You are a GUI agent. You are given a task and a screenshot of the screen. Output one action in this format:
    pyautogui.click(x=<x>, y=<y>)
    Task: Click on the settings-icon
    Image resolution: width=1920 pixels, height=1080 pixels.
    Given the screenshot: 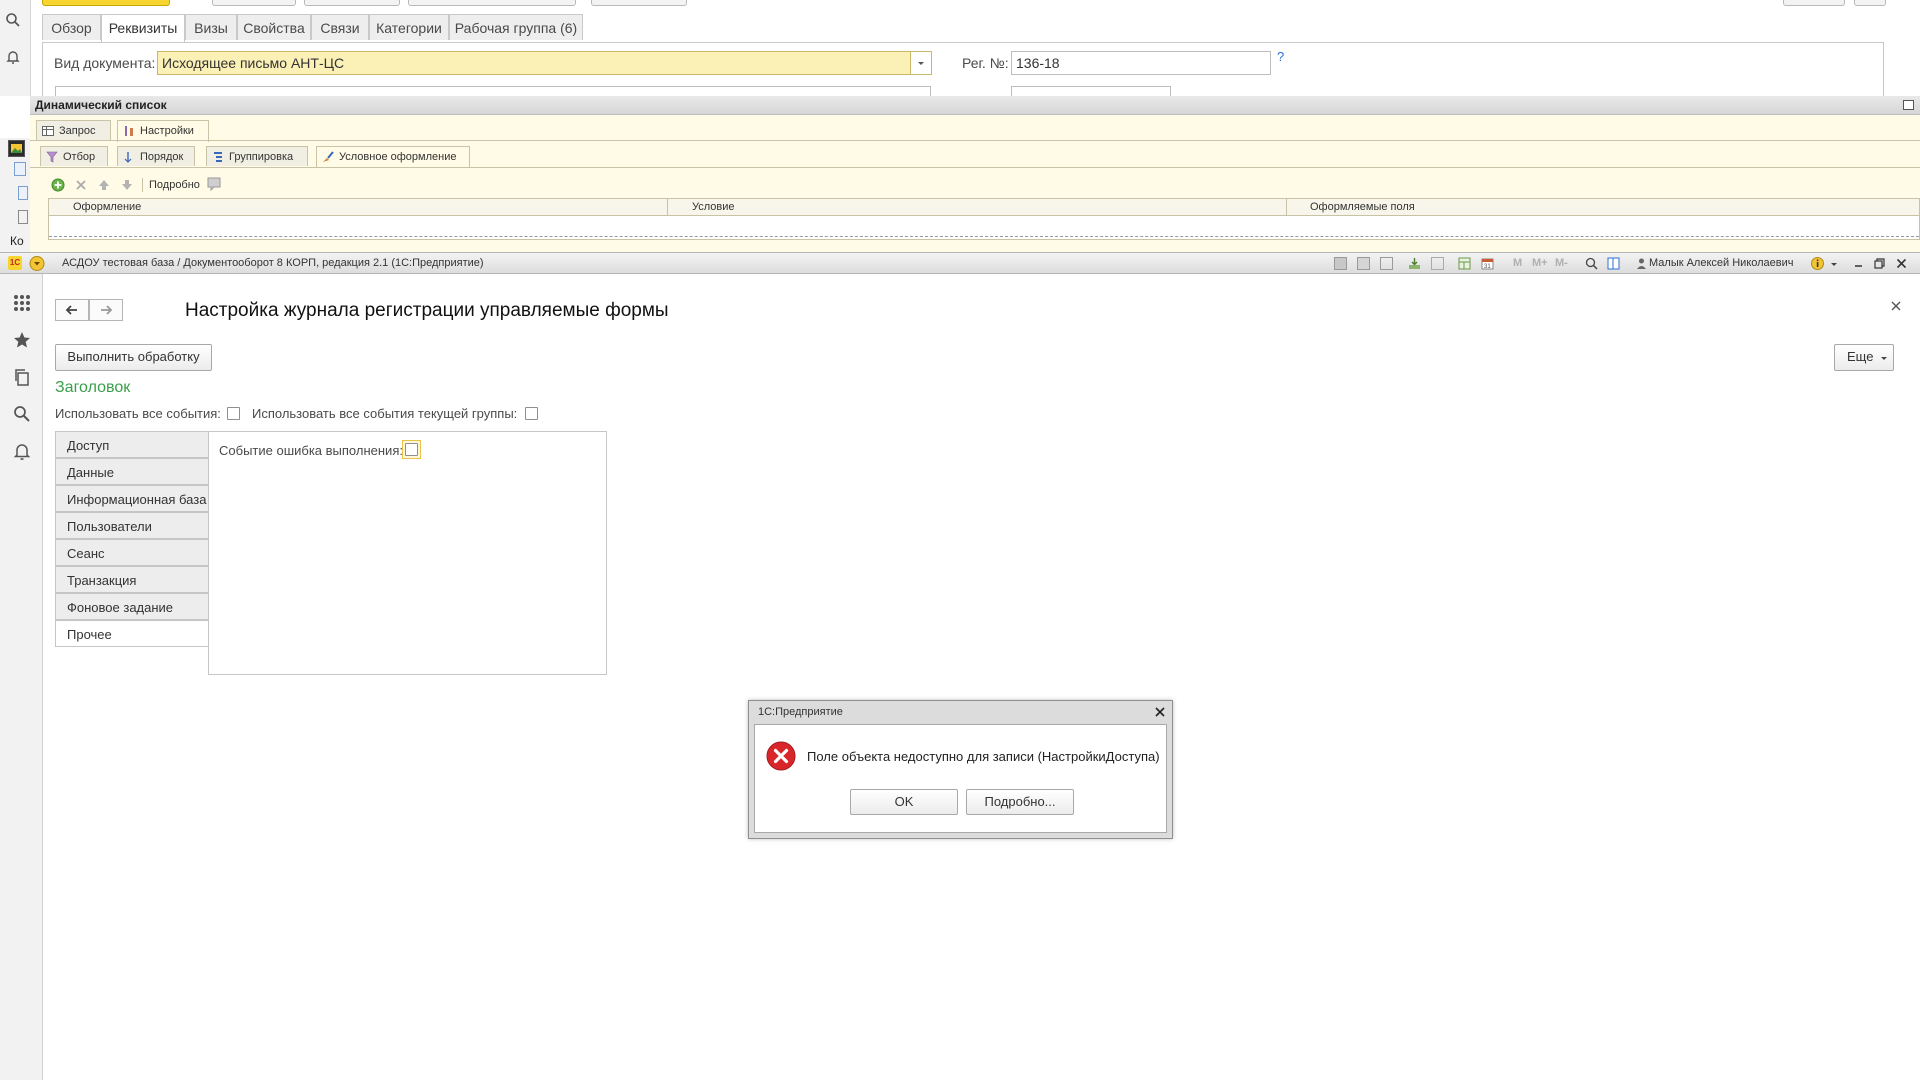 What is the action you would take?
    pyautogui.click(x=129, y=131)
    